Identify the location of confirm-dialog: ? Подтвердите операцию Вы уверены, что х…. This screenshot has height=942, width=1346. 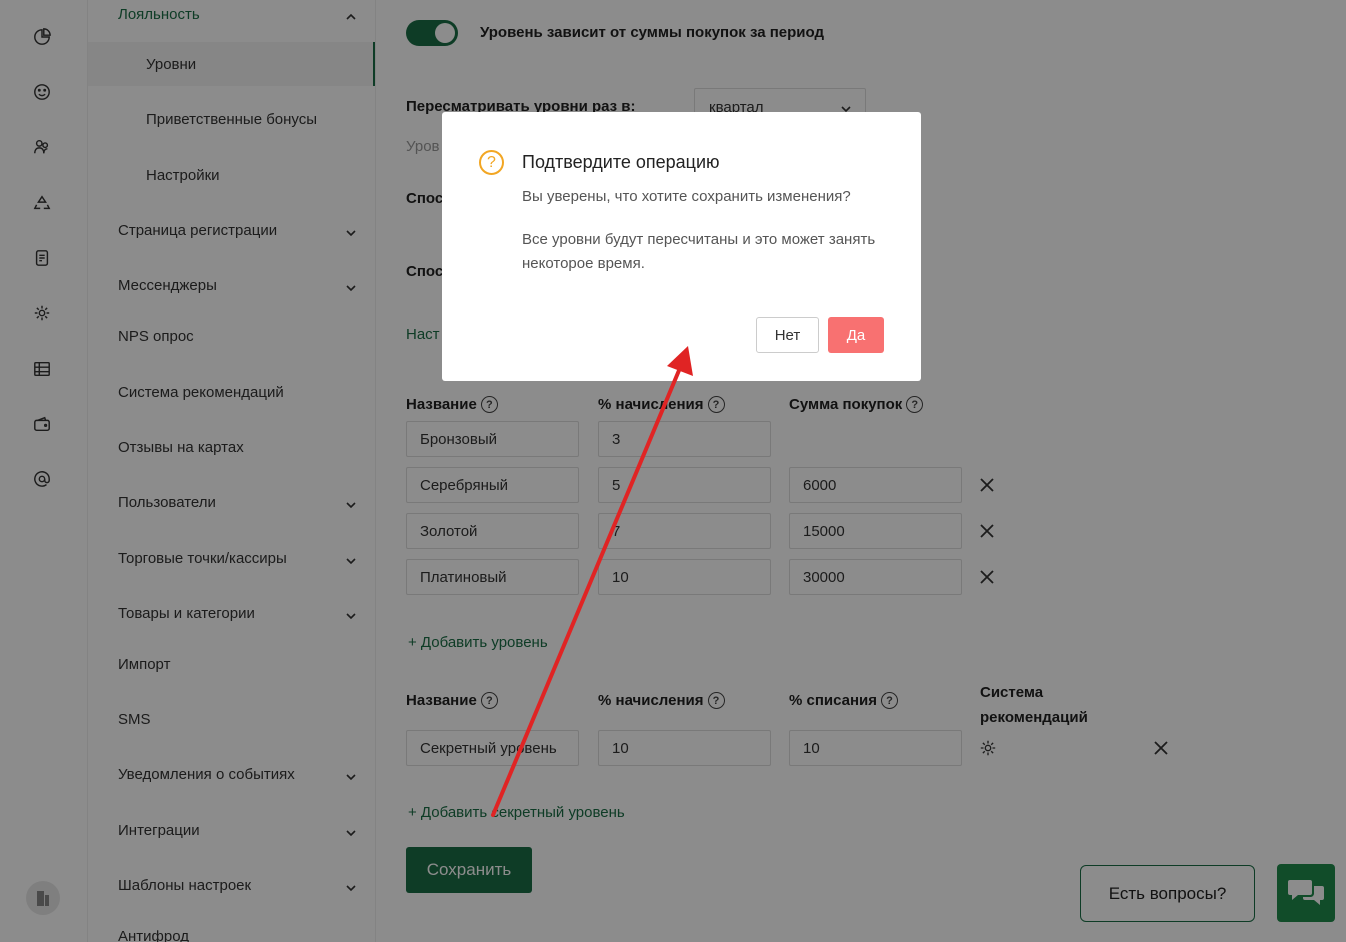
(681, 246).